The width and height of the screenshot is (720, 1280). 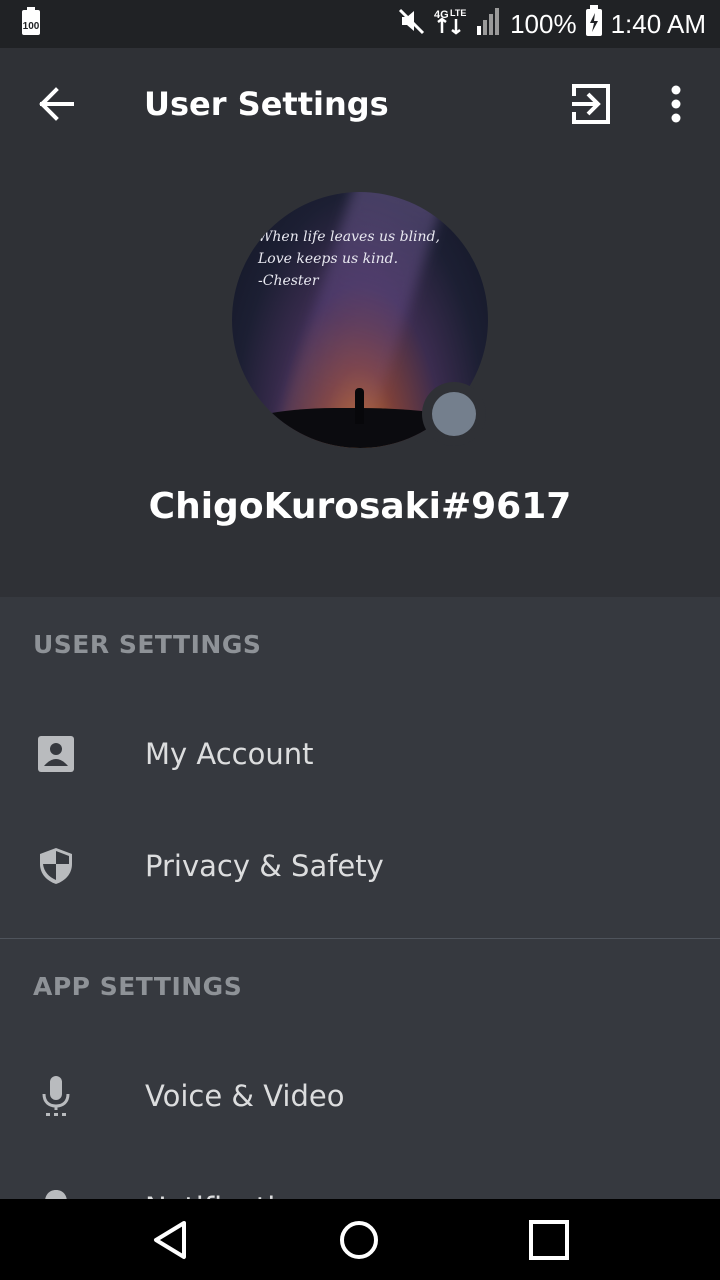 I want to click on settings-item-label: Voice & Video, so click(x=245, y=1096).